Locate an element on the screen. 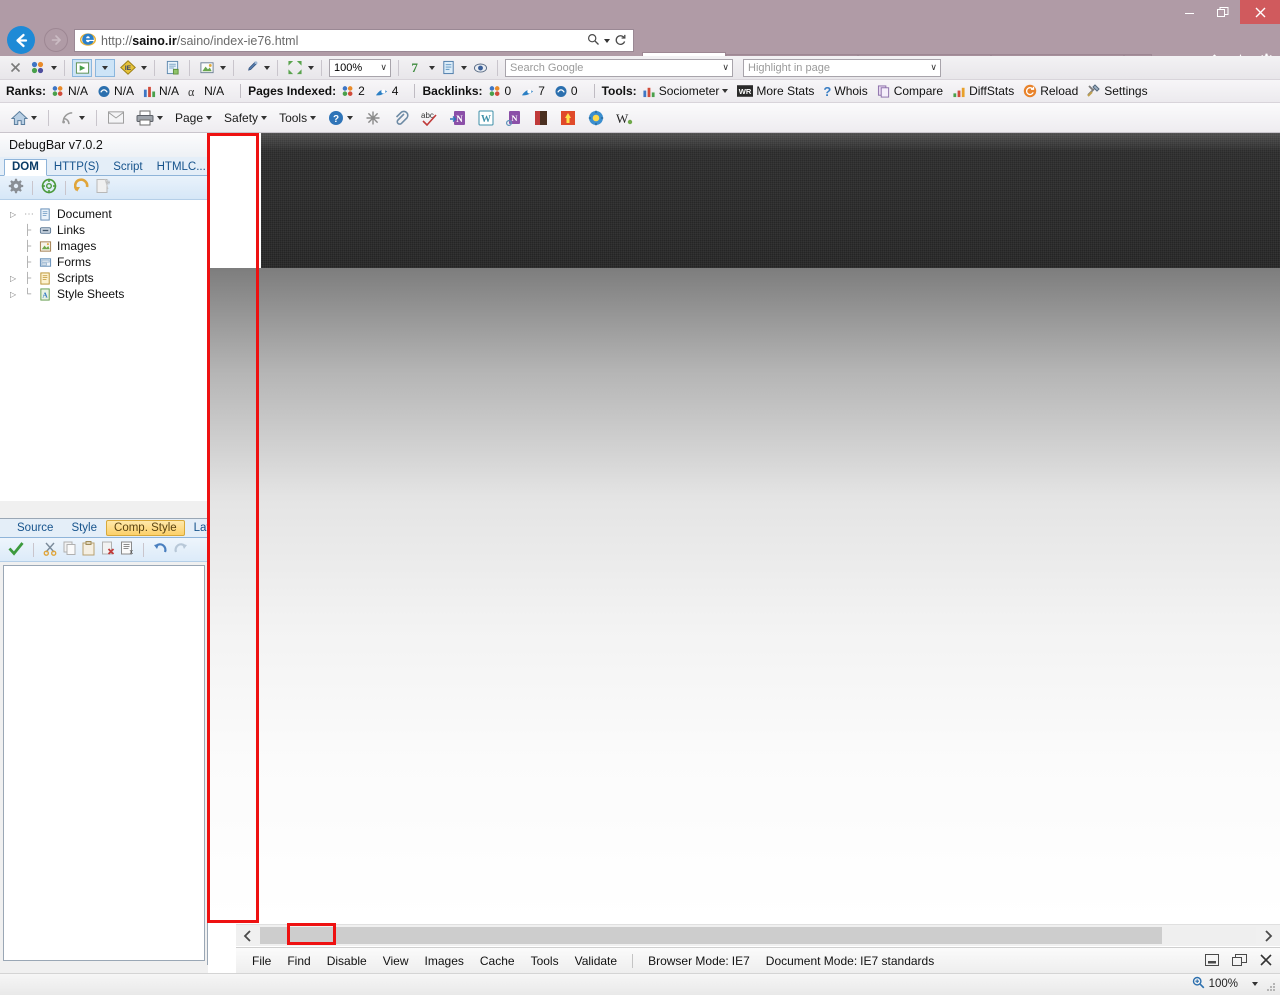 The height and width of the screenshot is (995, 1280). delete-document-icon is located at coordinates (108, 550).